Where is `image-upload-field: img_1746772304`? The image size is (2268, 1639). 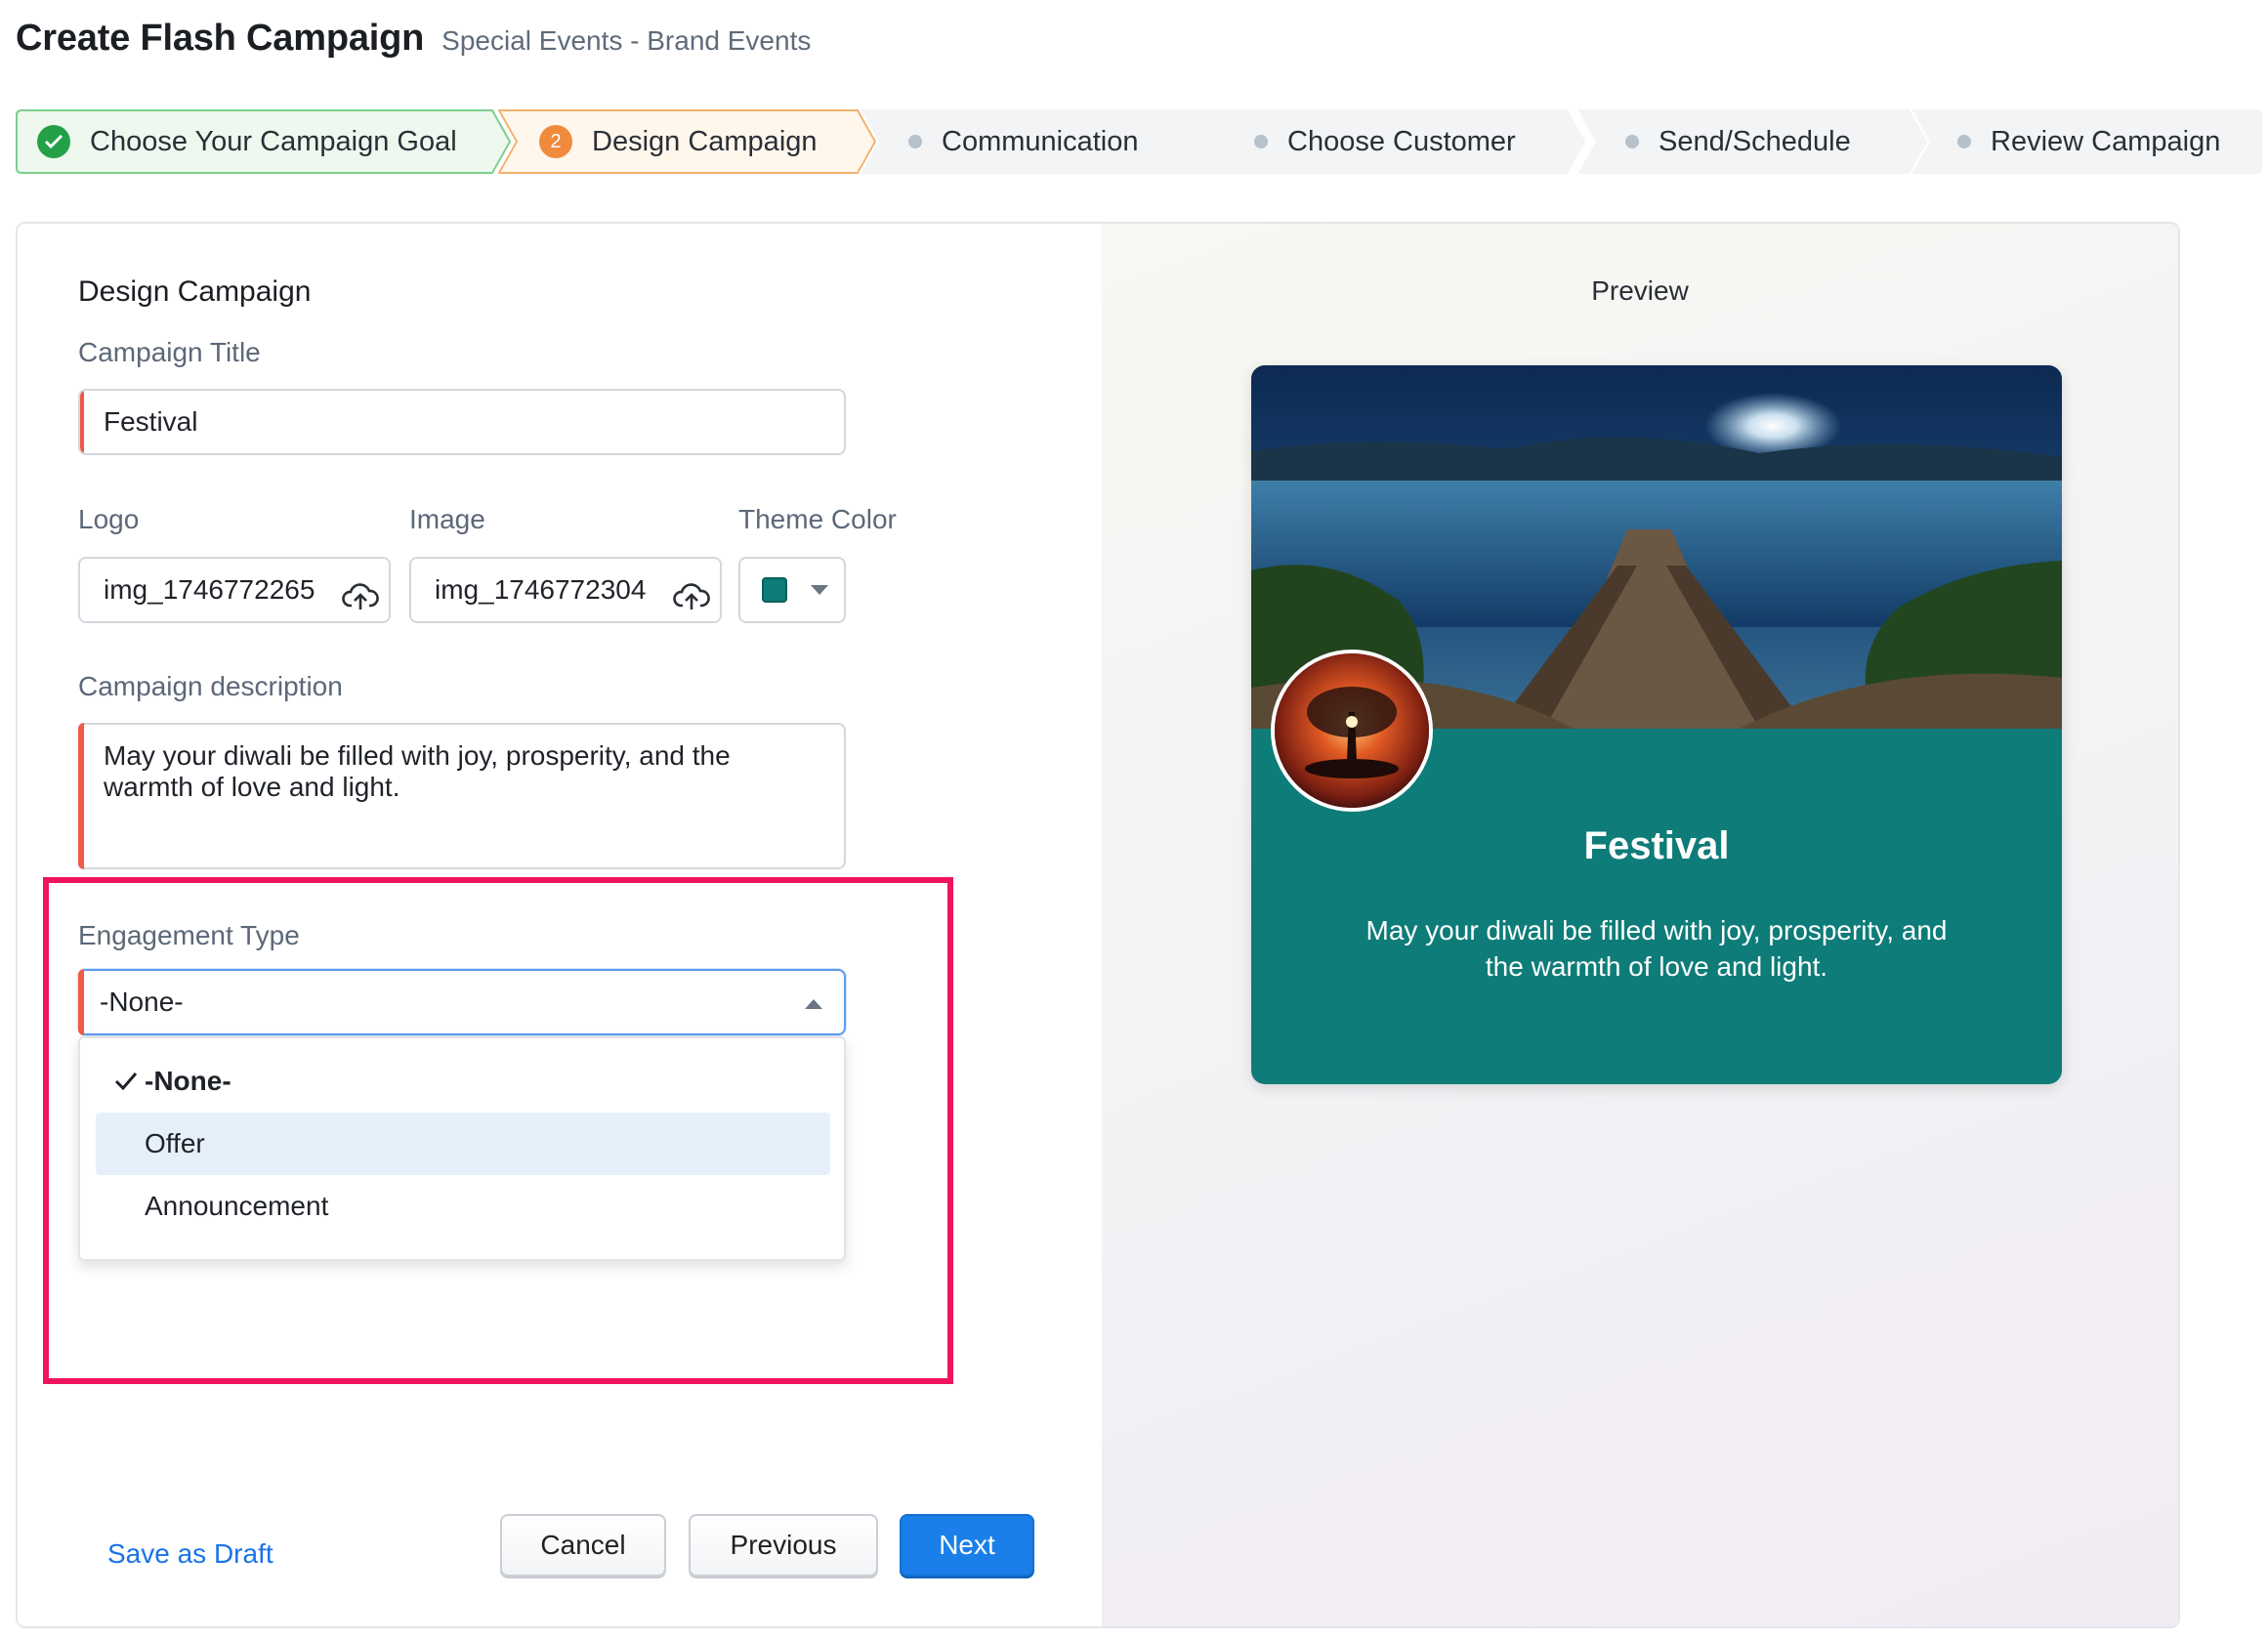 image-upload-field: img_1746772304 is located at coordinates (565, 590).